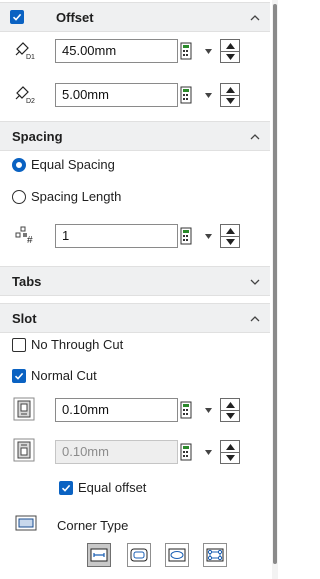 The image size is (320, 579). What do you see at coordinates (30, 101) in the screenshot?
I see `svg-text: D2` at bounding box center [30, 101].